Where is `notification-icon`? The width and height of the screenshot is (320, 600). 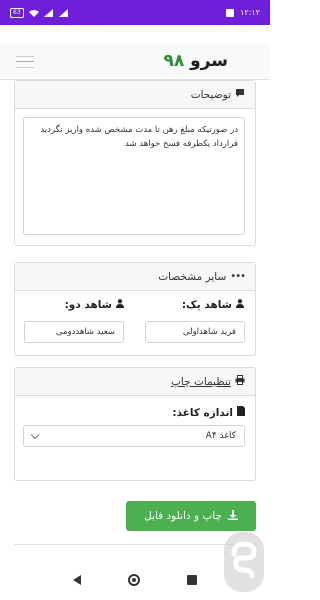
notification-icon is located at coordinates (230, 13).